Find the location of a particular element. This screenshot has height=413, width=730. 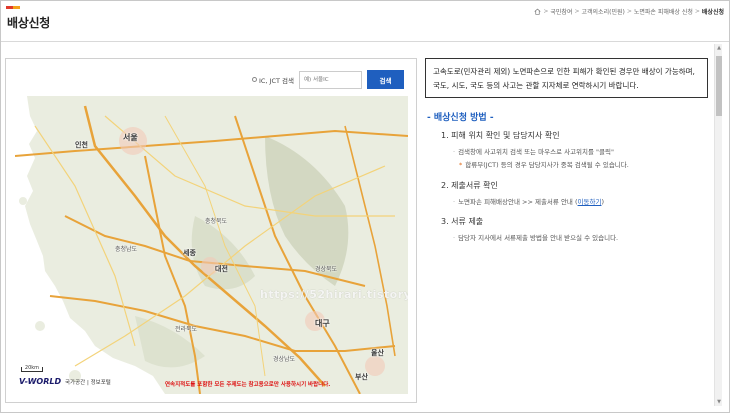

search-input is located at coordinates (330, 79).